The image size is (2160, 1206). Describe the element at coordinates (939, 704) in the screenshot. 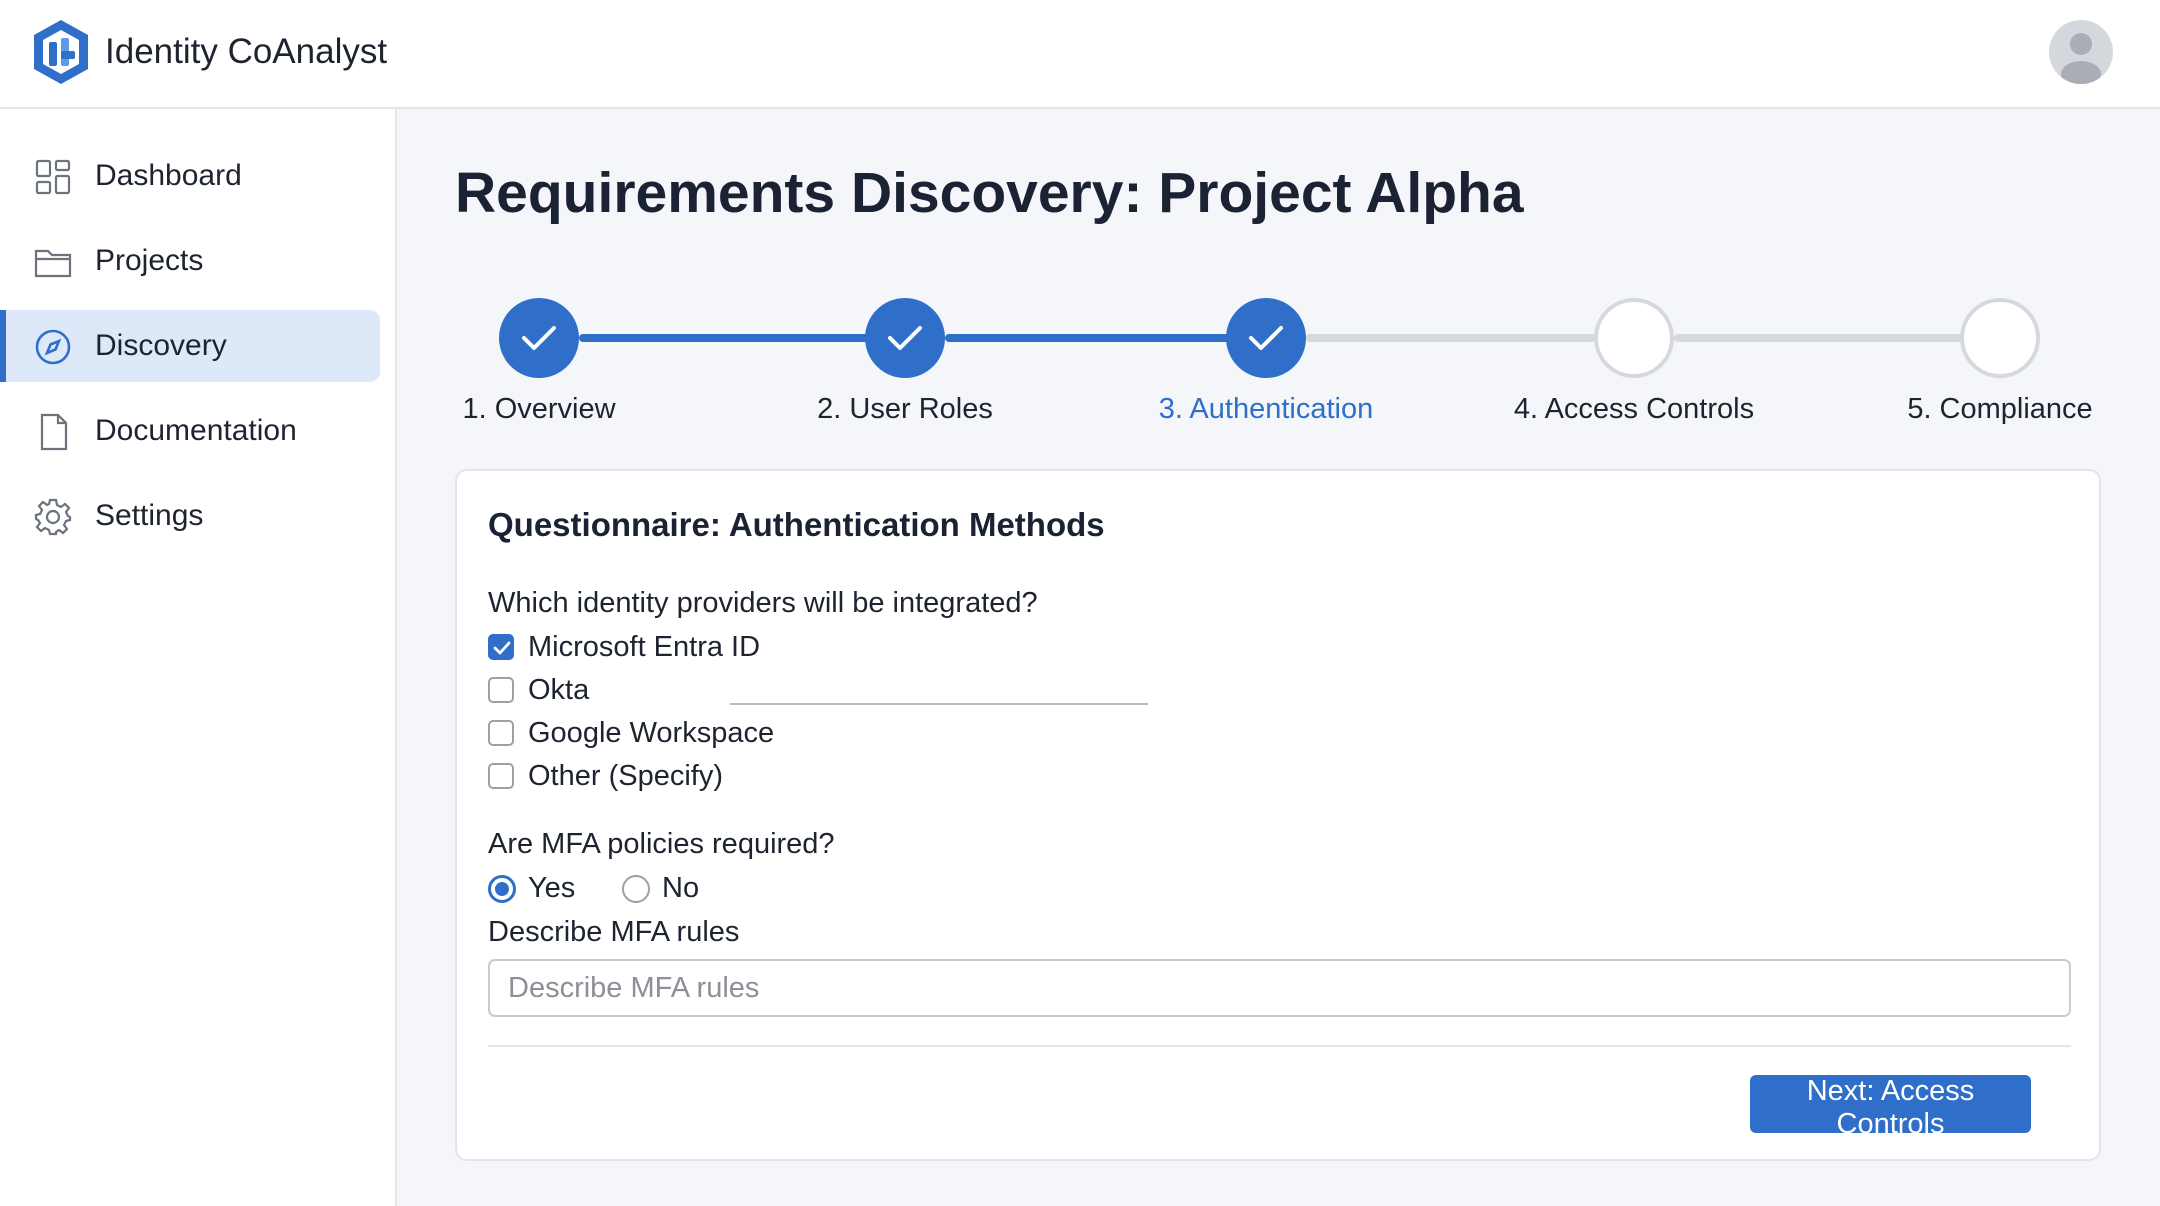

I see `other-specify-field` at that location.